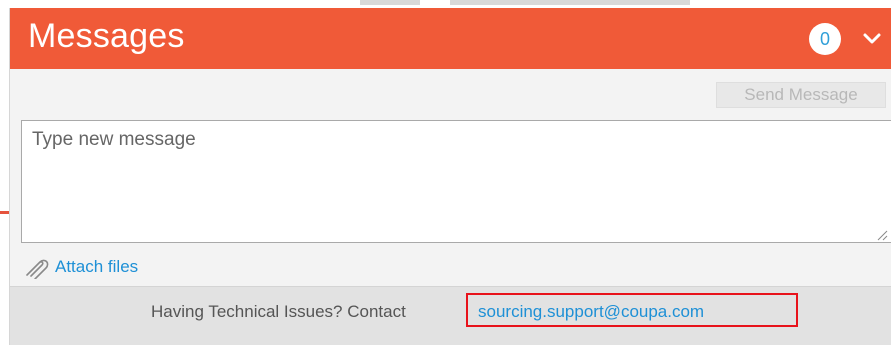 This screenshot has width=891, height=345. I want to click on send-message-button: Send Message, so click(801, 95).